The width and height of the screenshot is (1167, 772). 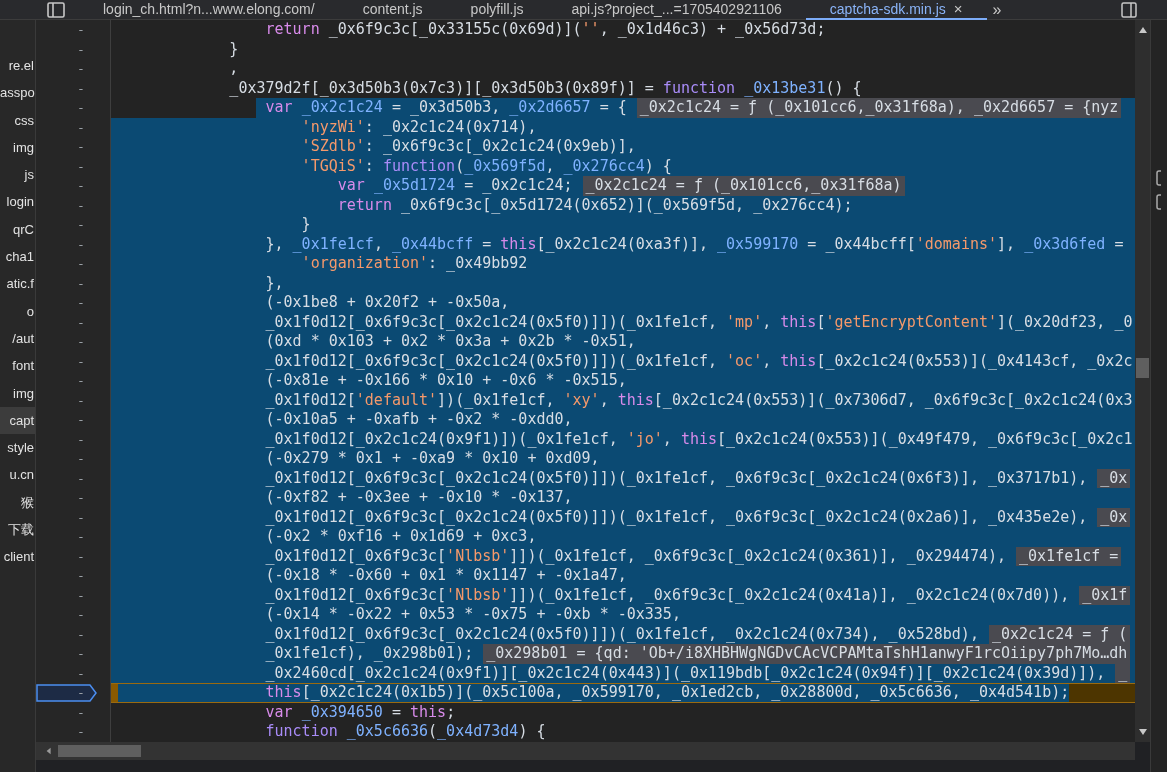 What do you see at coordinates (17, 366) in the screenshot?
I see `file-tree-item: font` at bounding box center [17, 366].